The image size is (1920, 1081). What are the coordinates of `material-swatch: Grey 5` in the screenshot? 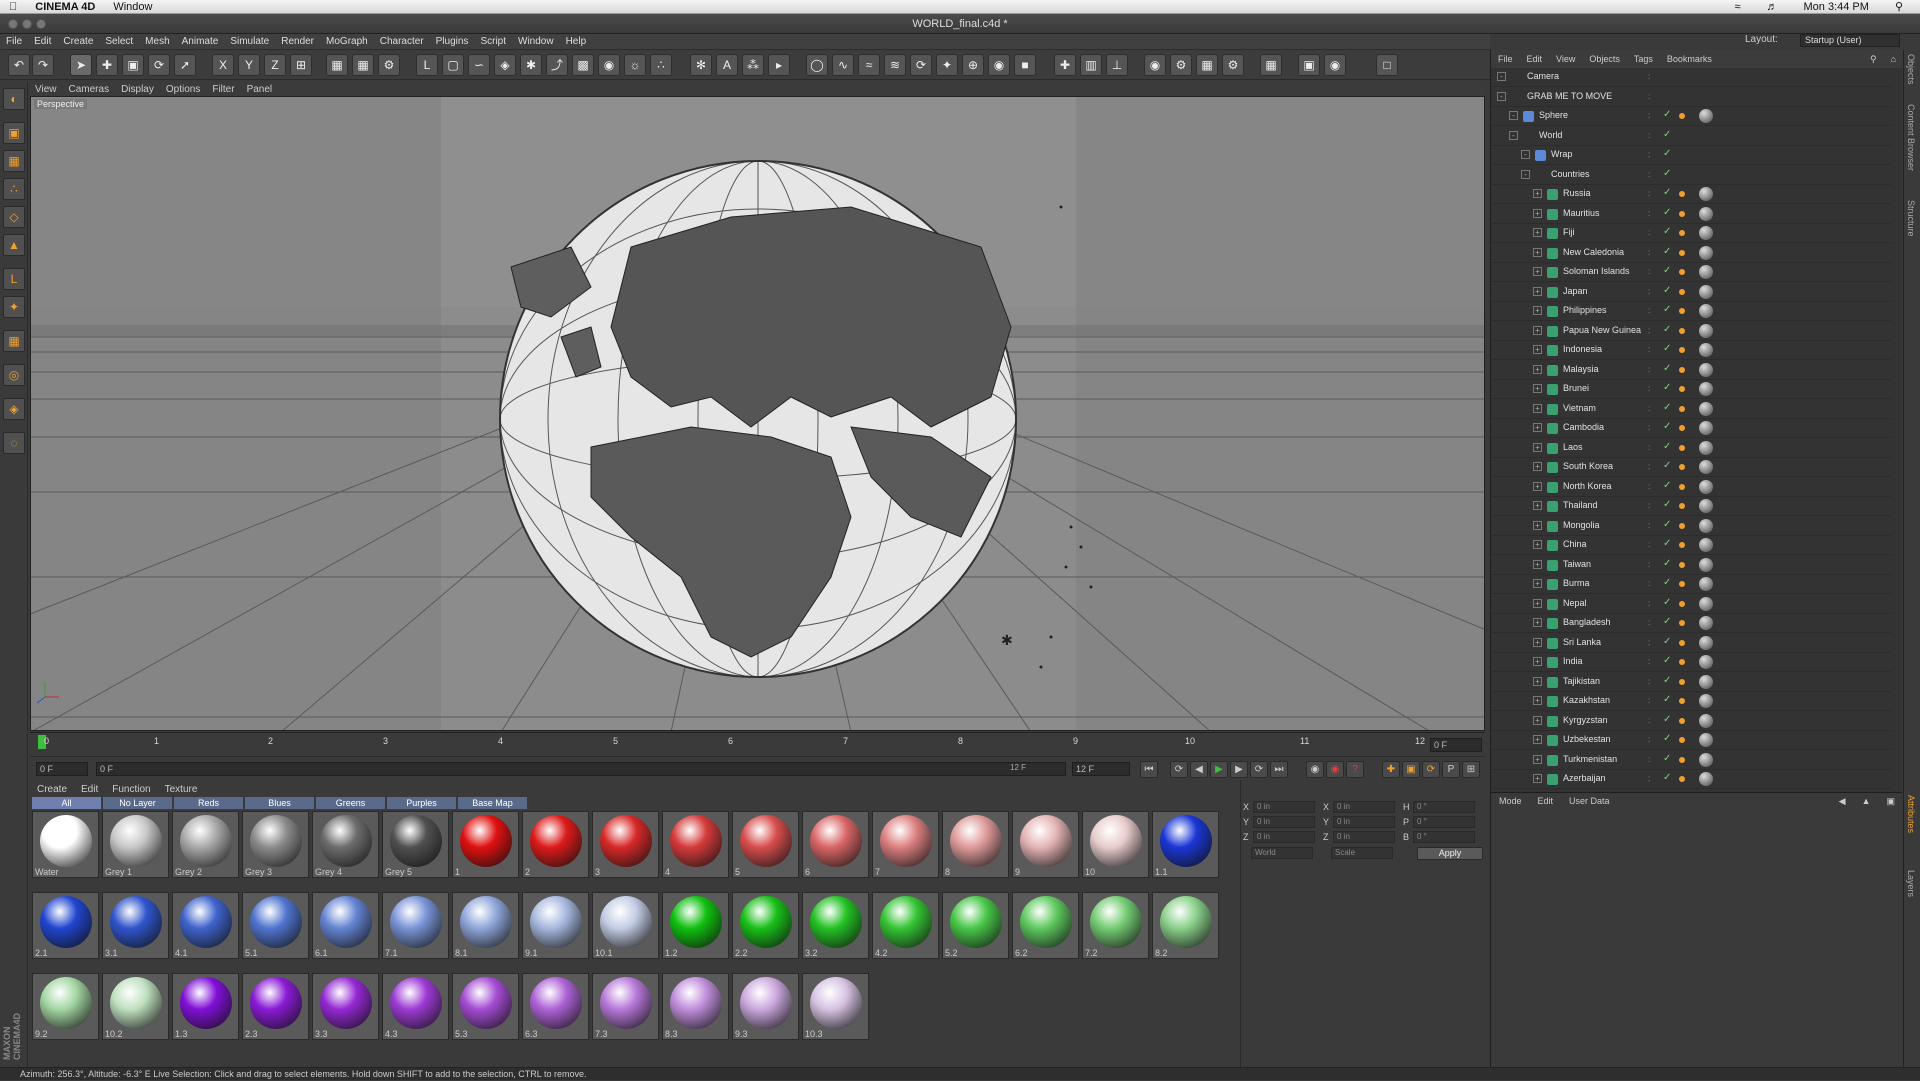 It's located at (415, 844).